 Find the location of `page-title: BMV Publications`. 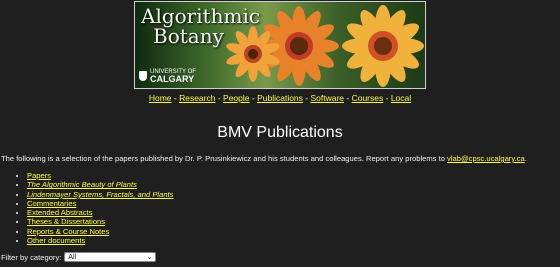

page-title: BMV Publications is located at coordinates (280, 132).